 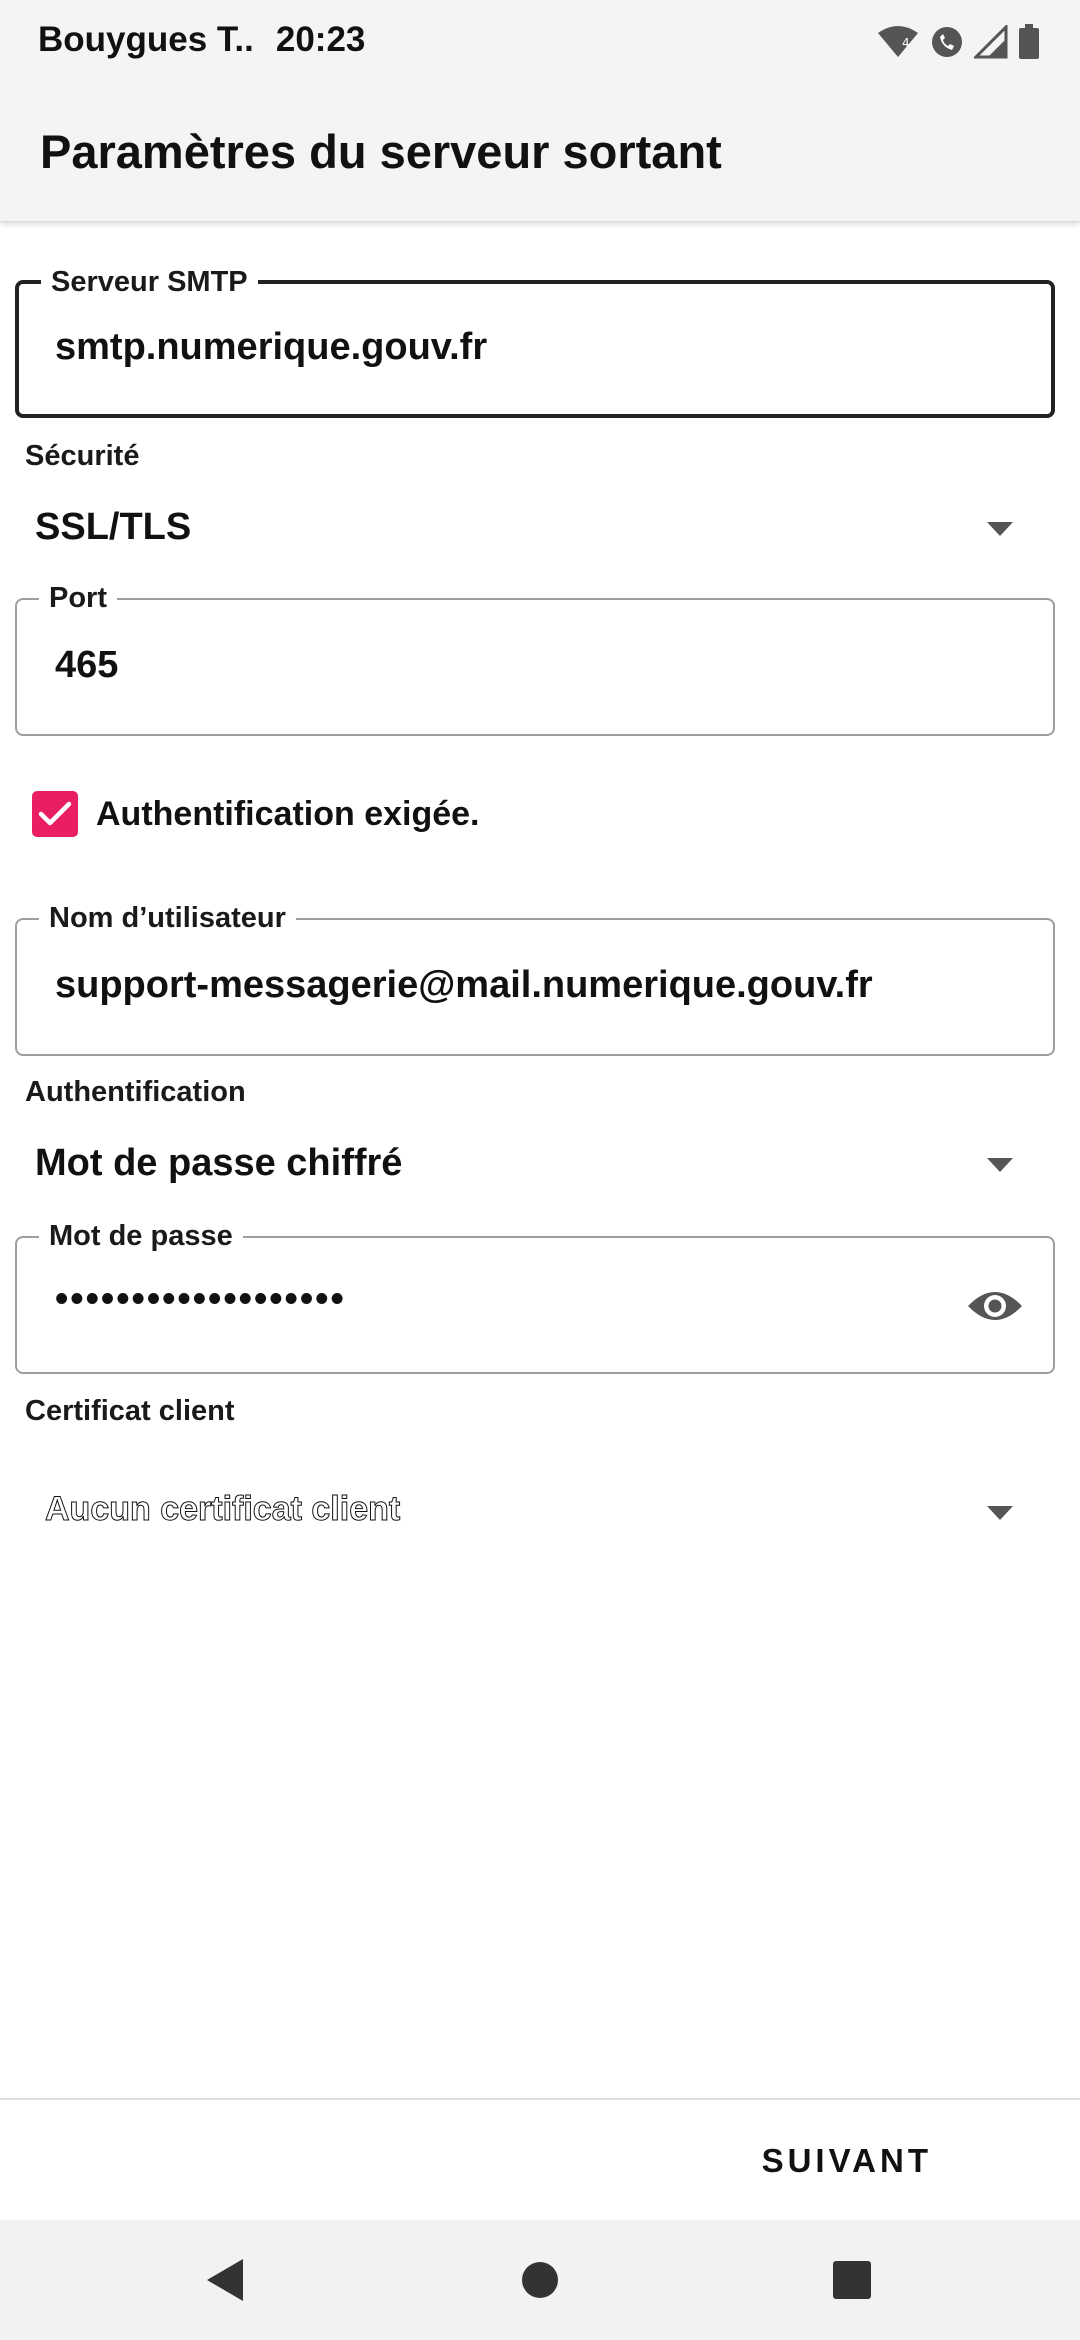 I want to click on auth-required-checkbox, so click(x=55, y=814).